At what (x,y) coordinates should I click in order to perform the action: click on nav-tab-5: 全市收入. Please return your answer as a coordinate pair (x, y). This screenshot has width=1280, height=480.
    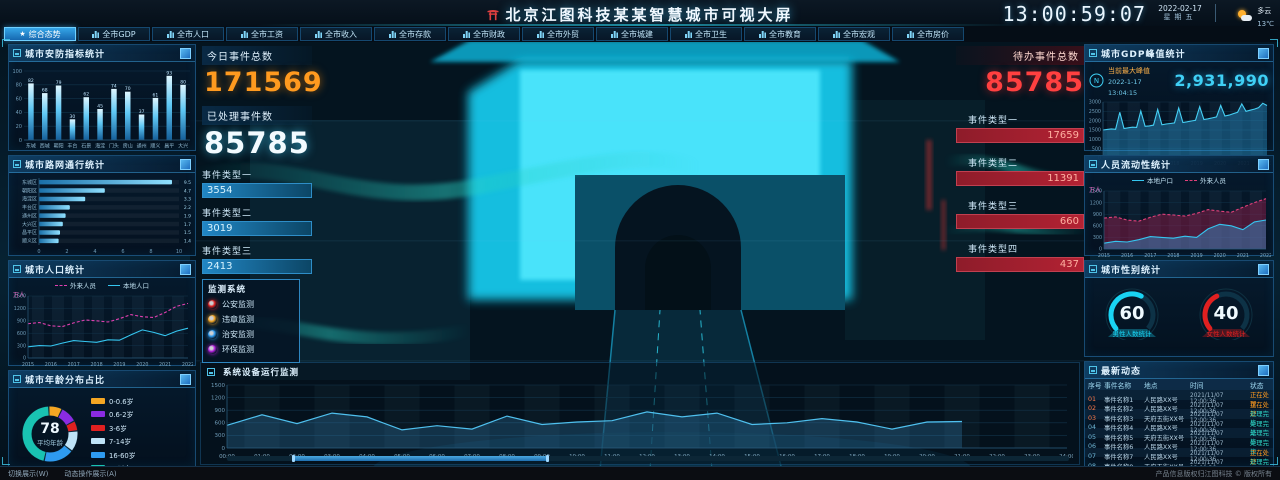
    Looking at the image, I should click on (336, 34).